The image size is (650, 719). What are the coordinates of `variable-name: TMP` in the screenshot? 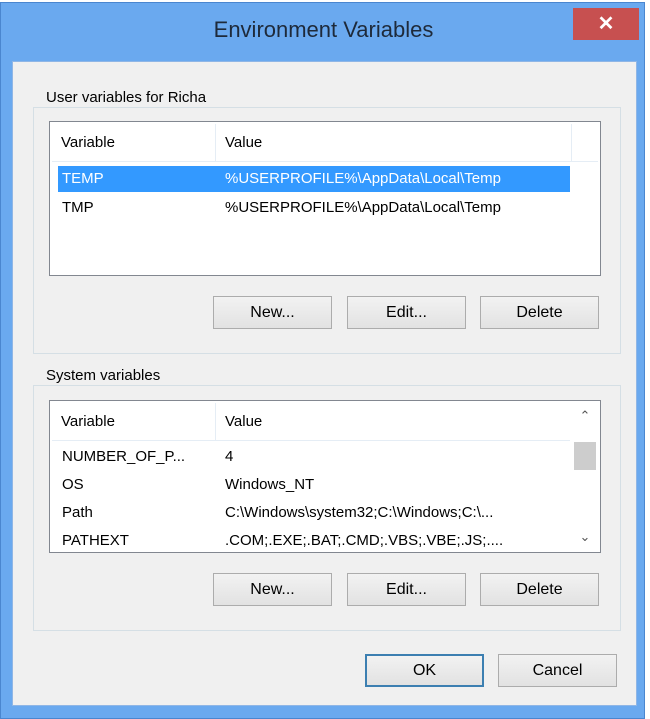 It's located at (78, 207).